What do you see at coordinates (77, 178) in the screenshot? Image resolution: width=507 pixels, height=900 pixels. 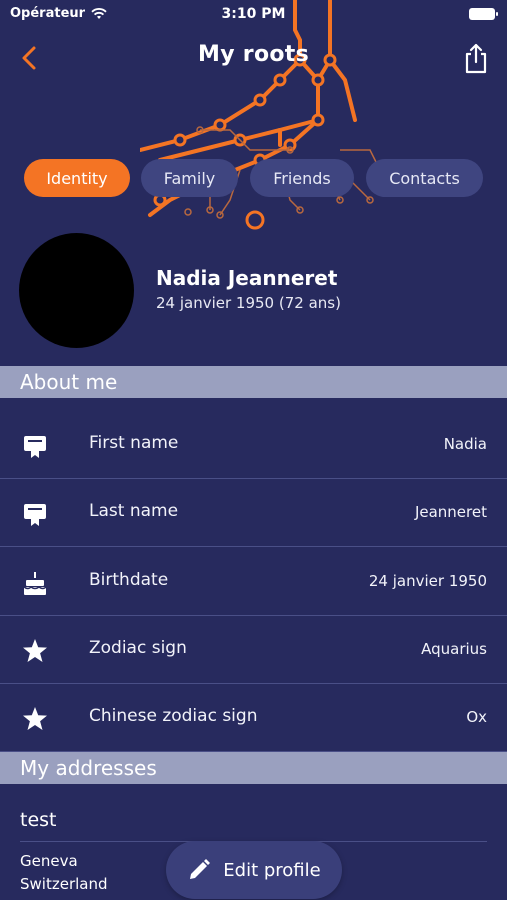 I see `tab-identity: Identity` at bounding box center [77, 178].